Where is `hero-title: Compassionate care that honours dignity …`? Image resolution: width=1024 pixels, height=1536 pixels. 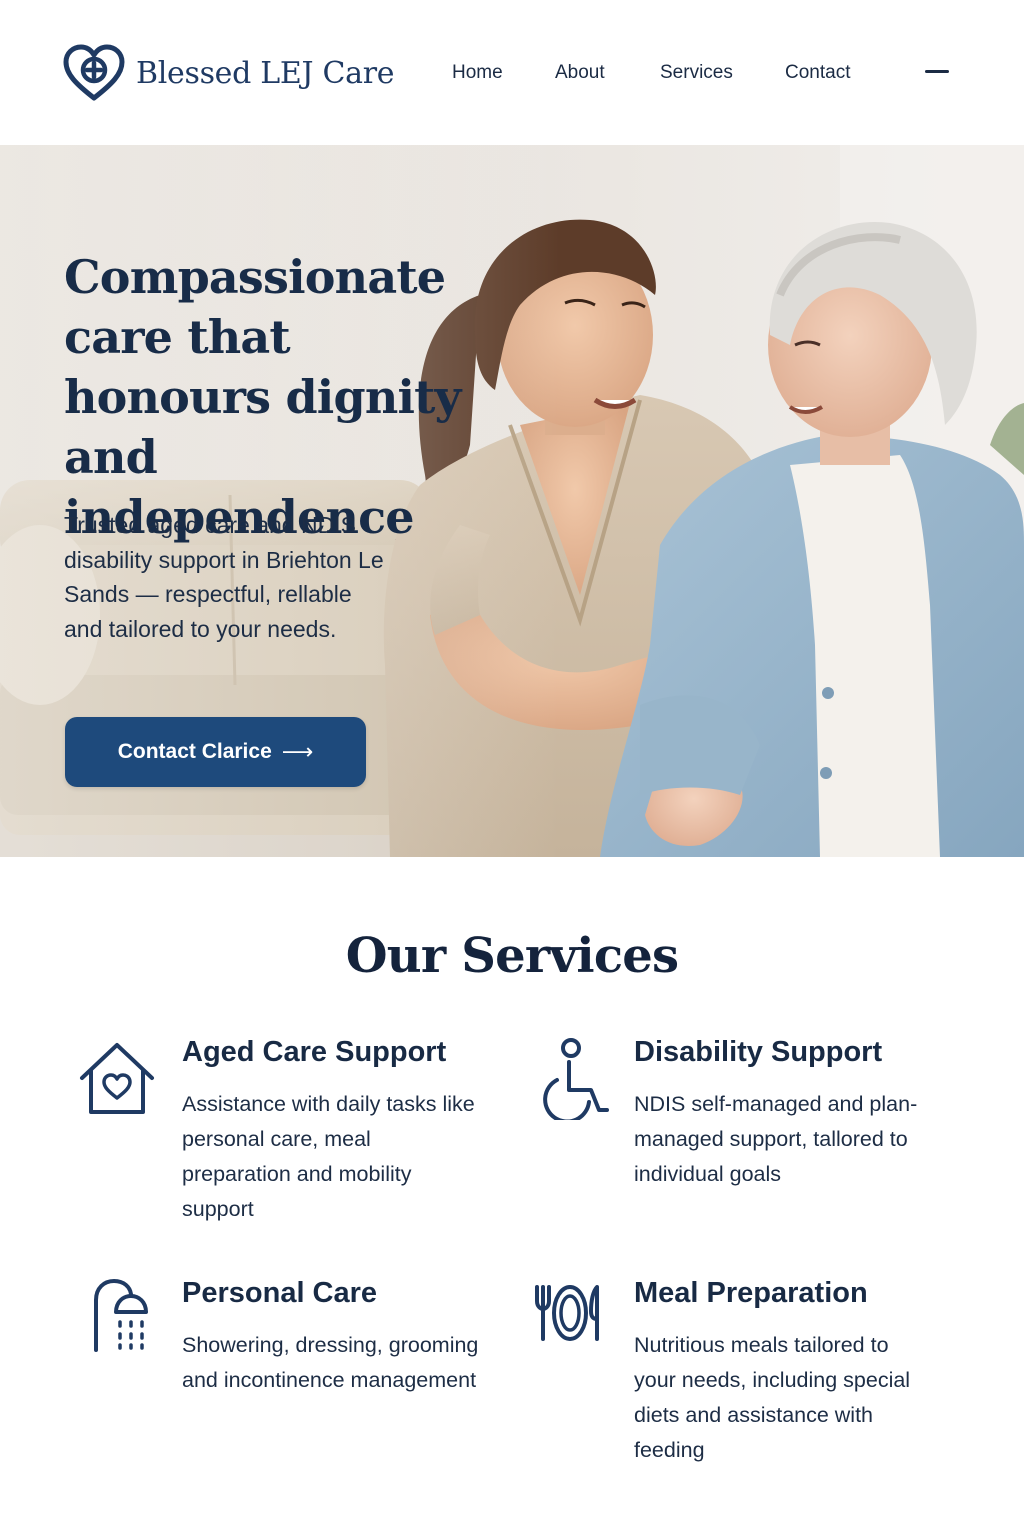
hero-title: Compassionate care that honours dignity … is located at coordinates (262, 397).